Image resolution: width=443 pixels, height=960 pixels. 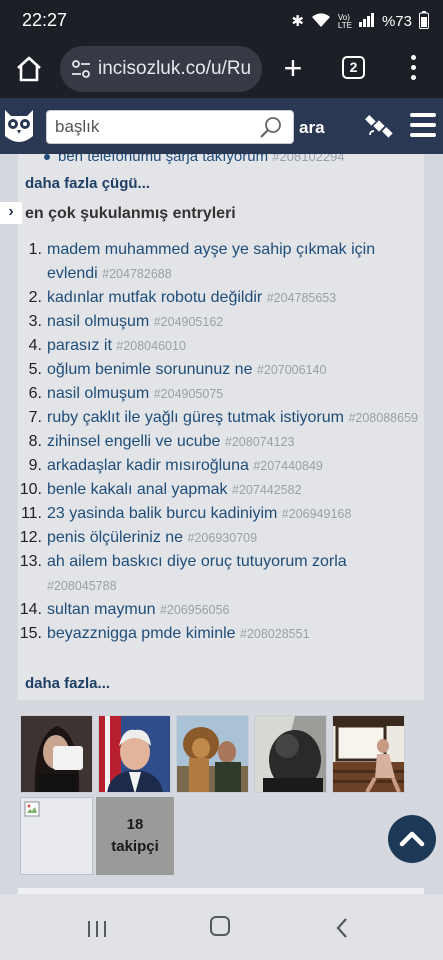 What do you see at coordinates (45, 20) in the screenshot?
I see `status-time: 22:27` at bounding box center [45, 20].